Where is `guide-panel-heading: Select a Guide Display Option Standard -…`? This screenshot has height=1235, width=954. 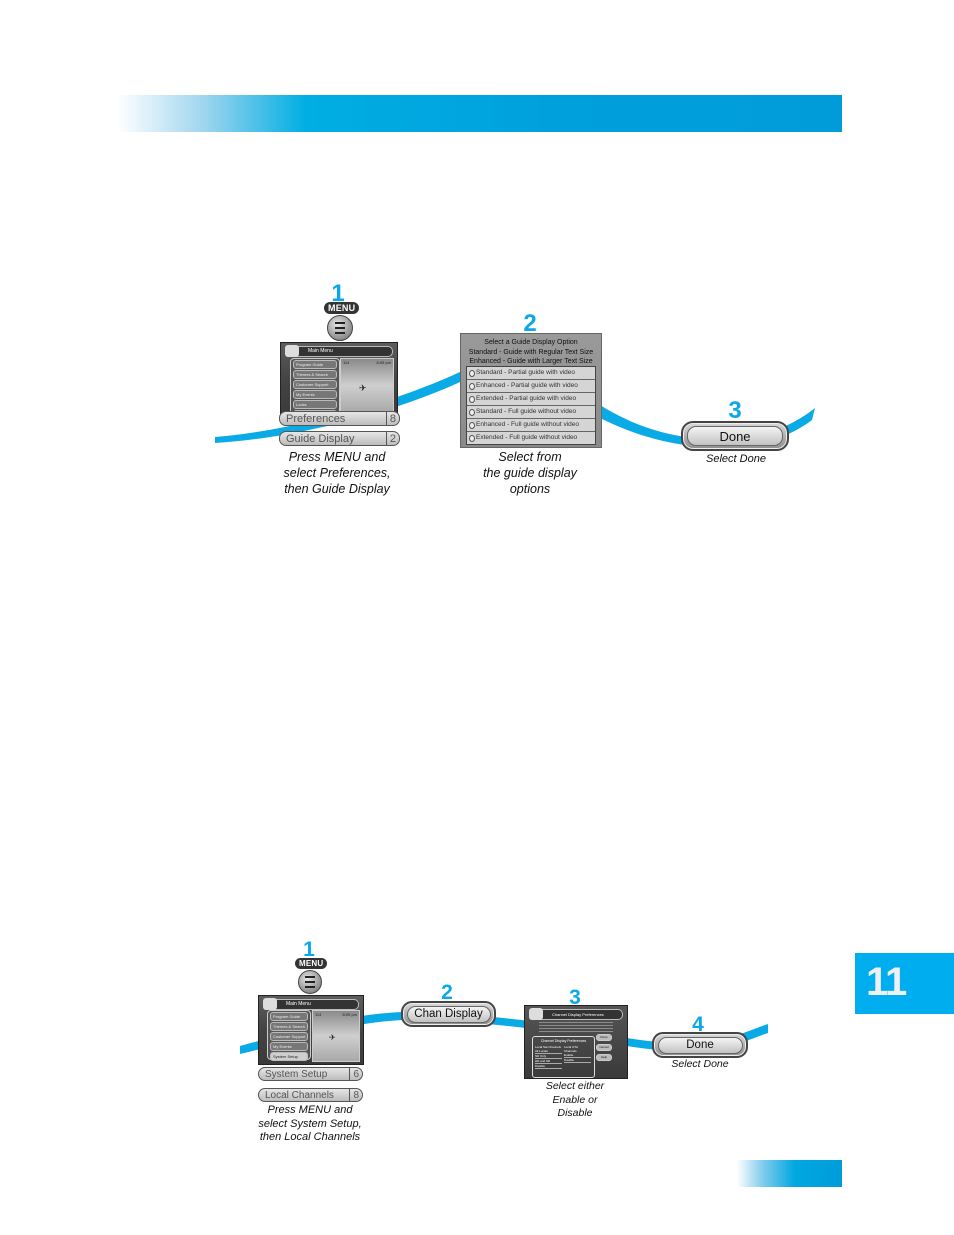
guide-panel-heading: Select a Guide Display Option Standard -… is located at coordinates (531, 350).